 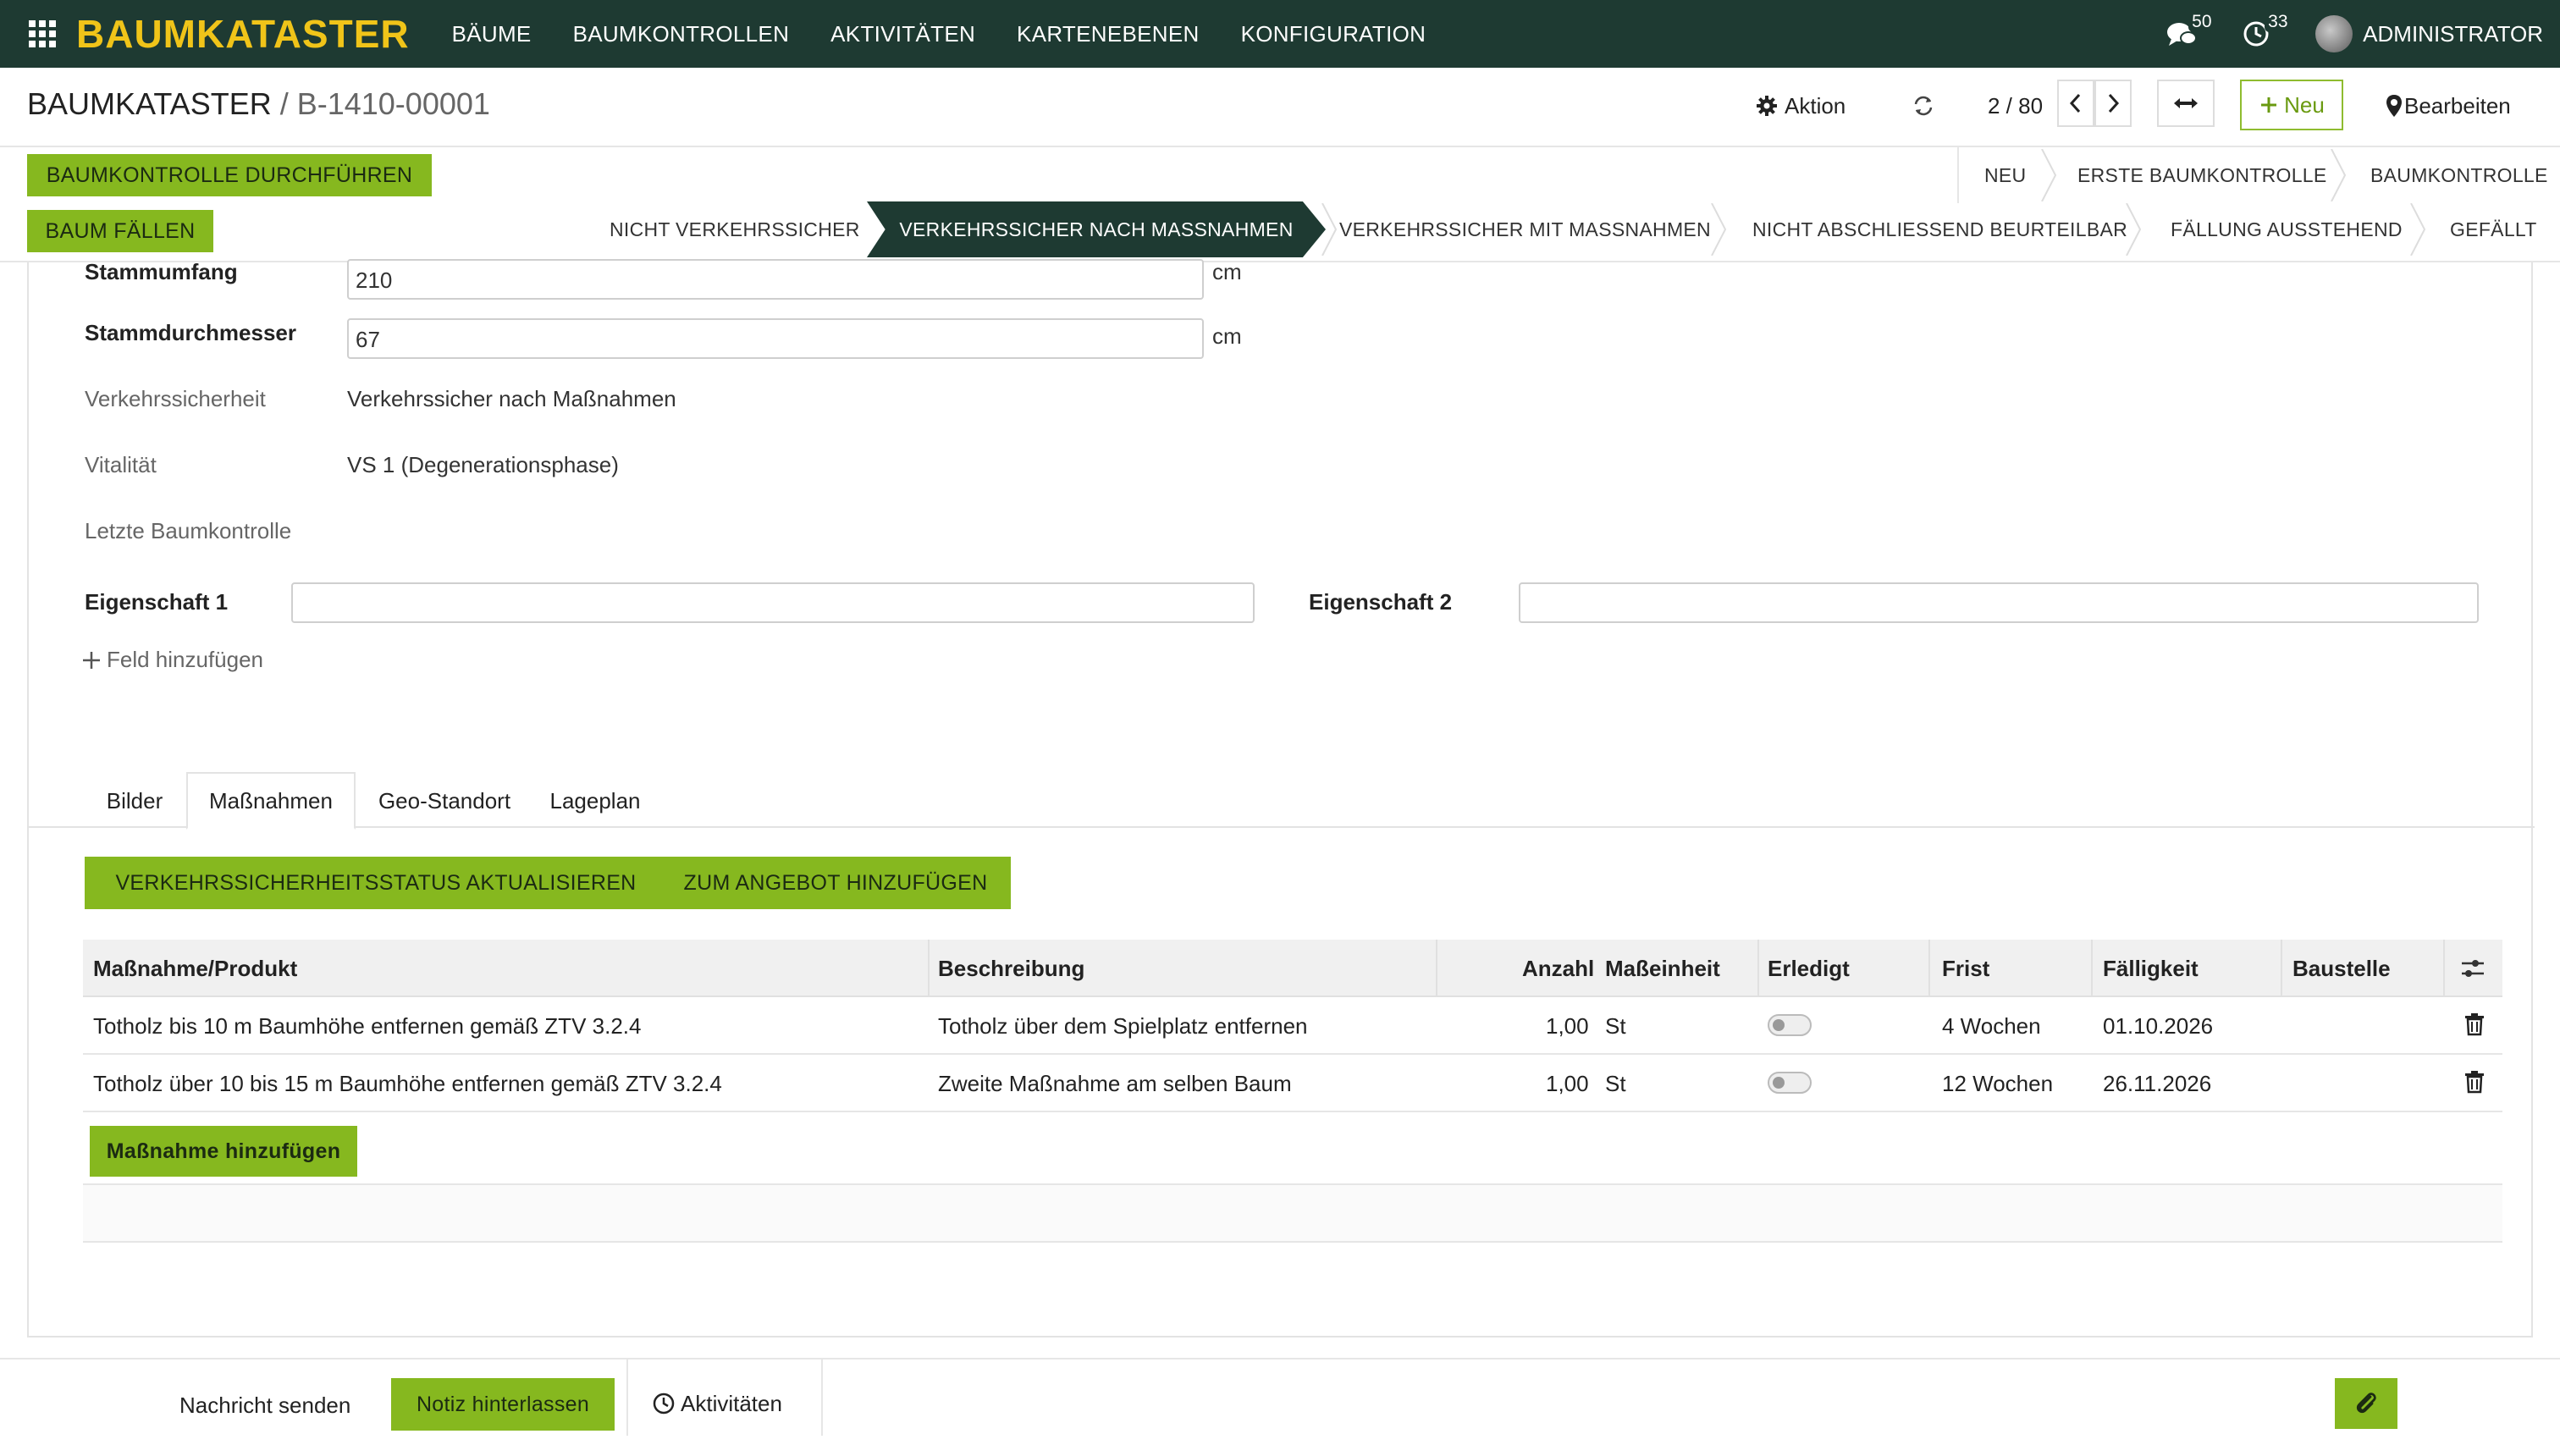 What do you see at coordinates (271, 801) in the screenshot?
I see `tab-massnahmen: Maßnahmen` at bounding box center [271, 801].